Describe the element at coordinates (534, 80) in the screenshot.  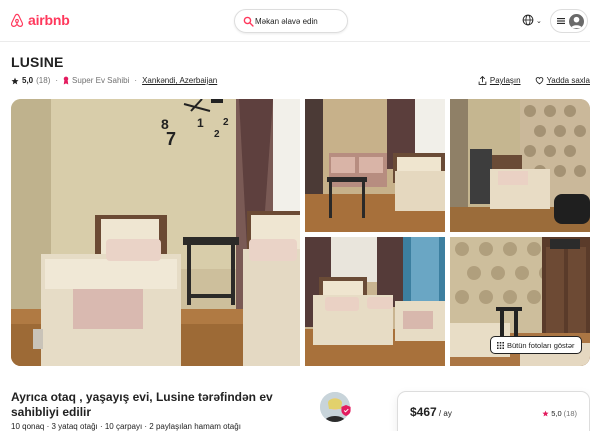
I see `listing-actions: Paylaşın Yadda saxla` at that location.